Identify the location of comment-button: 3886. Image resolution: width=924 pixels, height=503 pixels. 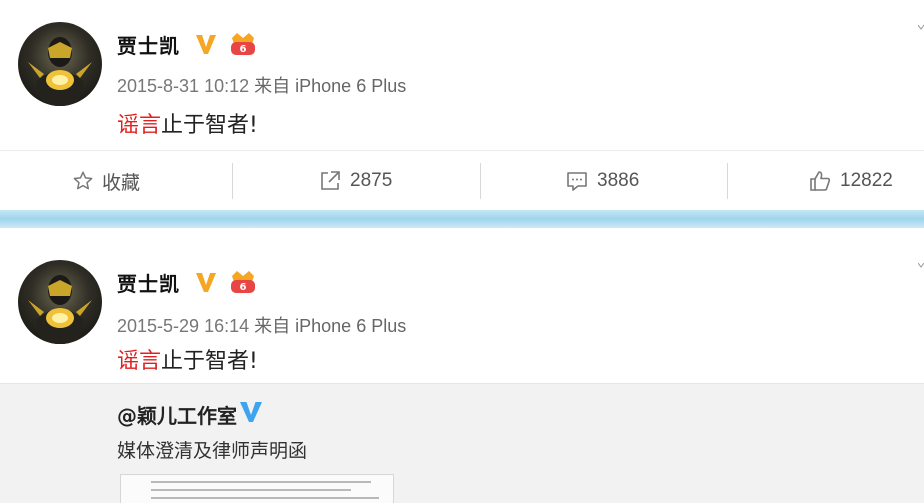
(602, 181).